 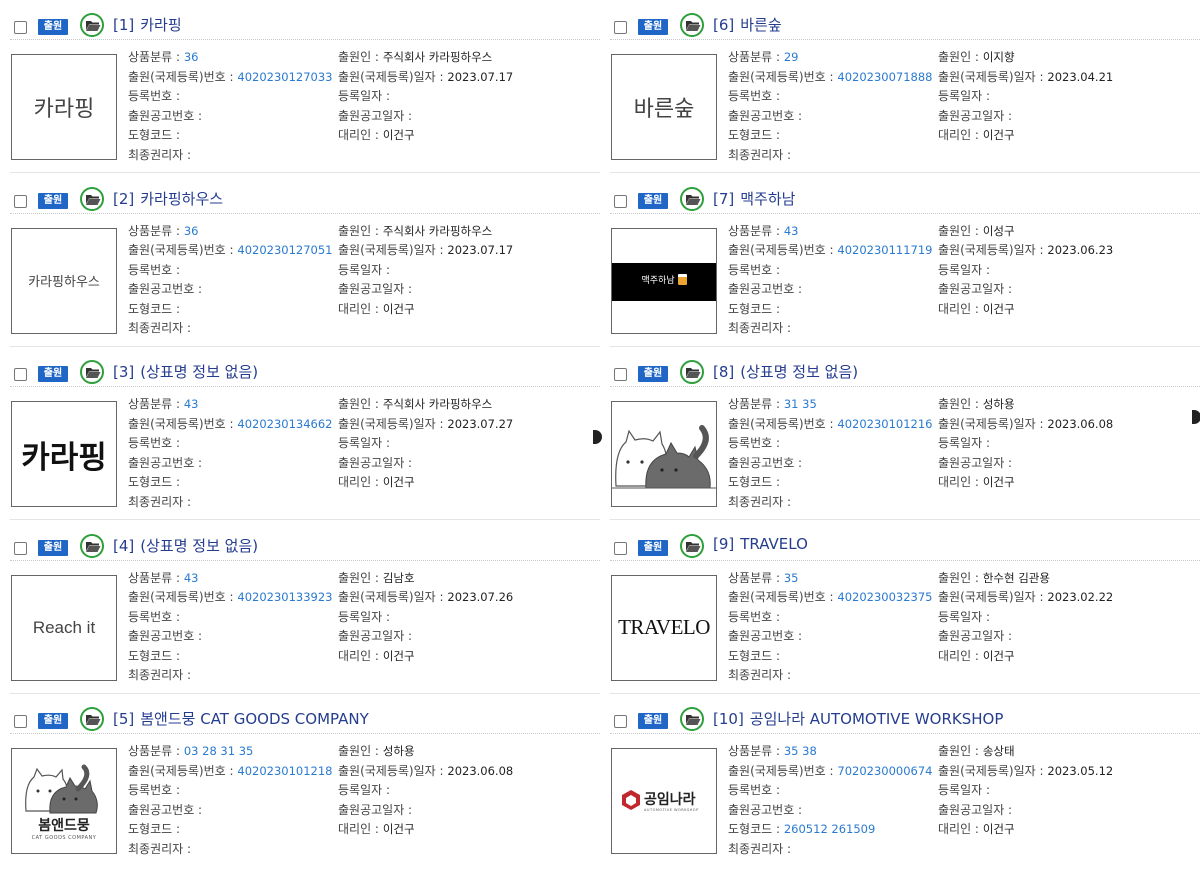 I want to click on trademark-image-text: 카라핑, so click(x=64, y=109).